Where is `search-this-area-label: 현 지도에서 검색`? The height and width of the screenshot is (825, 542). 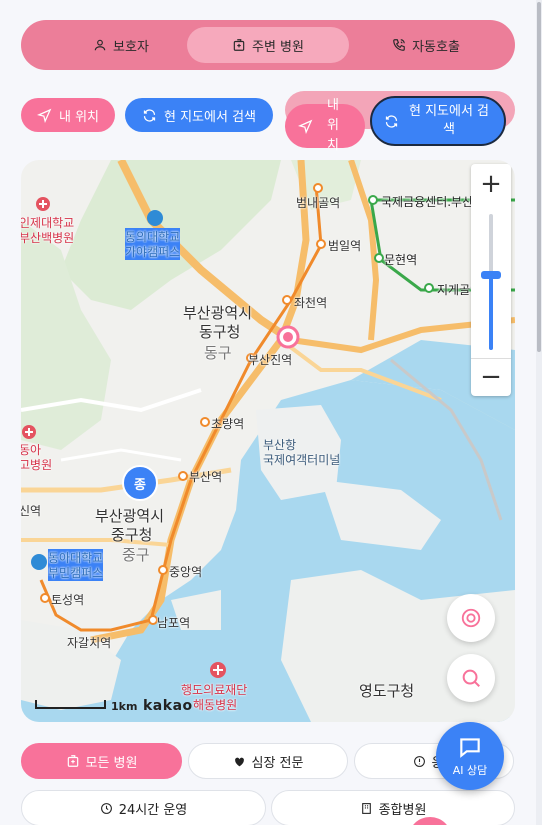
search-this-area-label: 현 지도에서 검색 is located at coordinates (210, 117).